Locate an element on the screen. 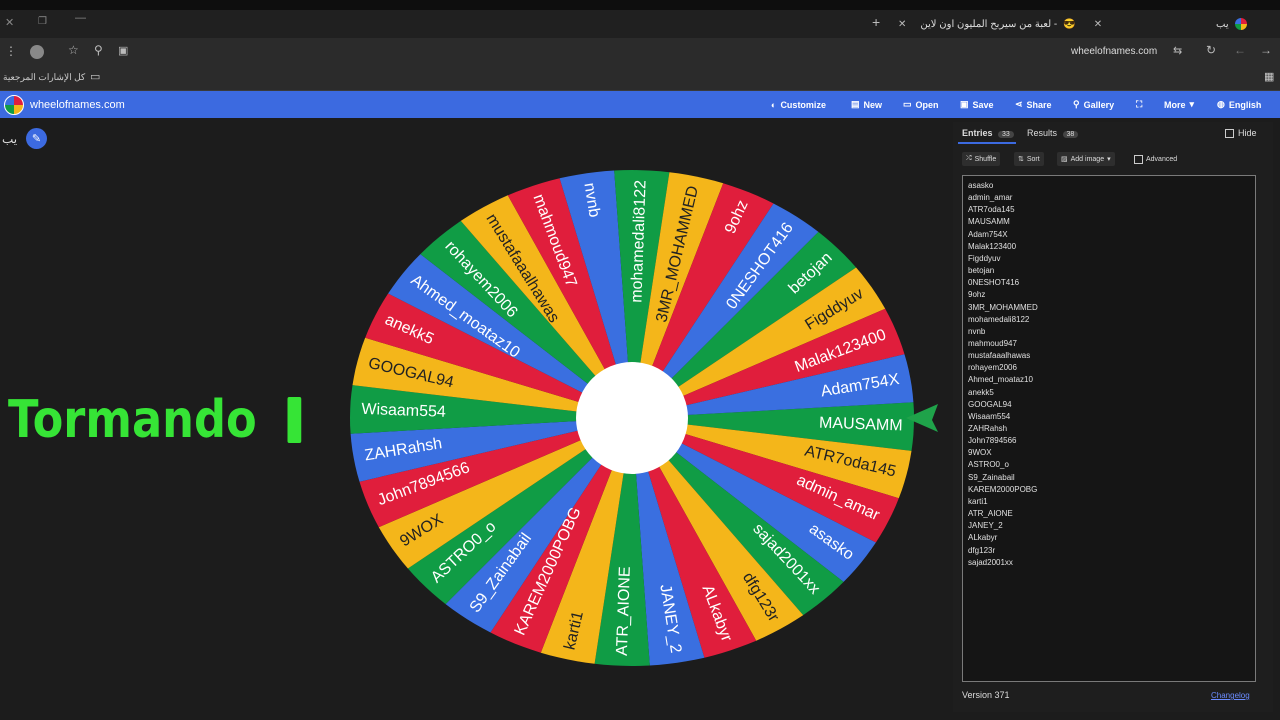  sort-button: ⇅ Sort is located at coordinates (1029, 159).